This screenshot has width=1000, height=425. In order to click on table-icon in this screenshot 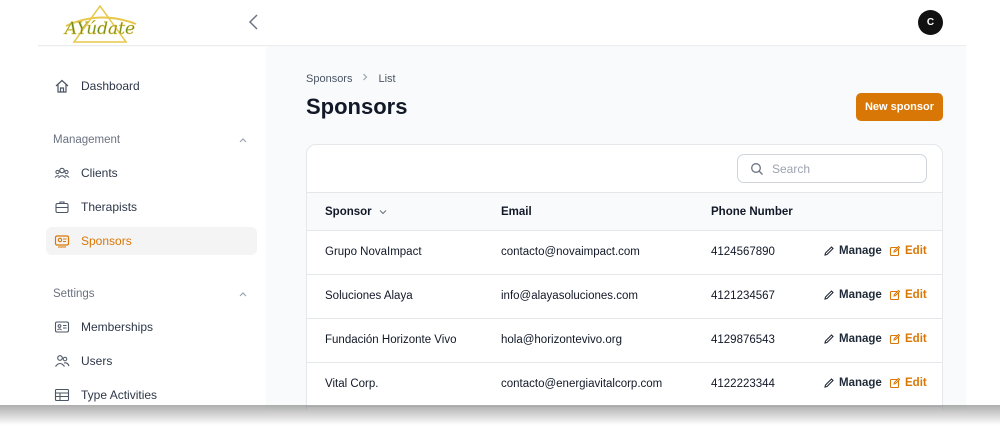, I will do `click(62, 395)`.